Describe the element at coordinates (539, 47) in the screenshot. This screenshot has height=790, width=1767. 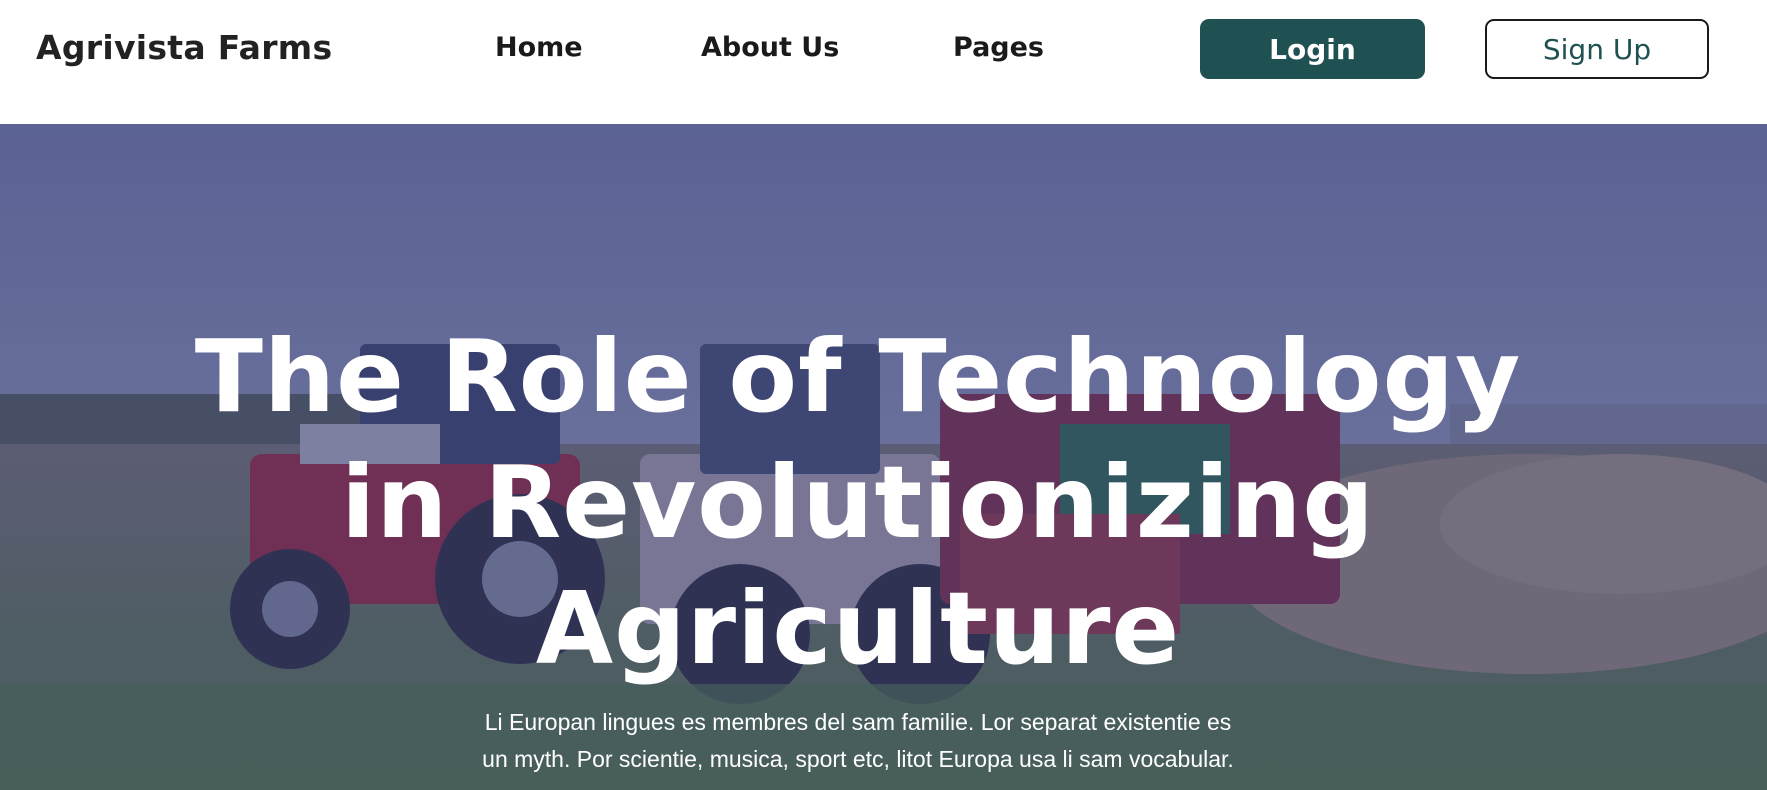
I see `nav-link-home: Home` at that location.